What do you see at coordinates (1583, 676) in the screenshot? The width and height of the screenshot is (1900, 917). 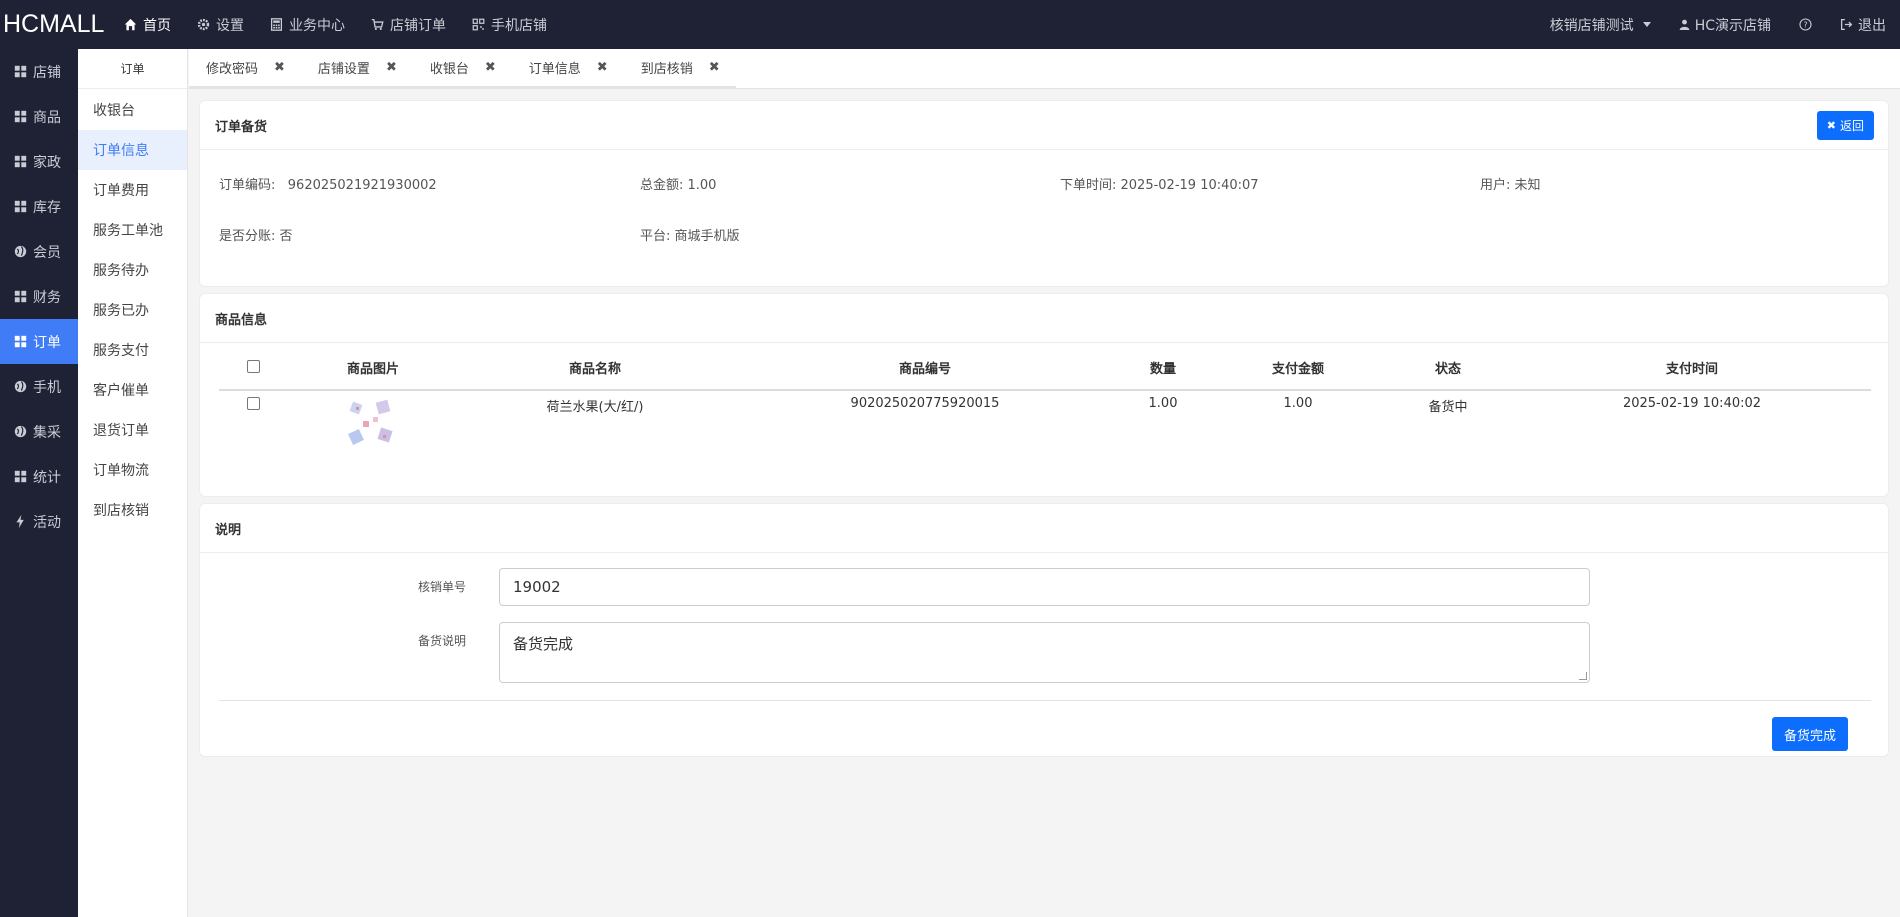 I see `resize-handle-icon` at bounding box center [1583, 676].